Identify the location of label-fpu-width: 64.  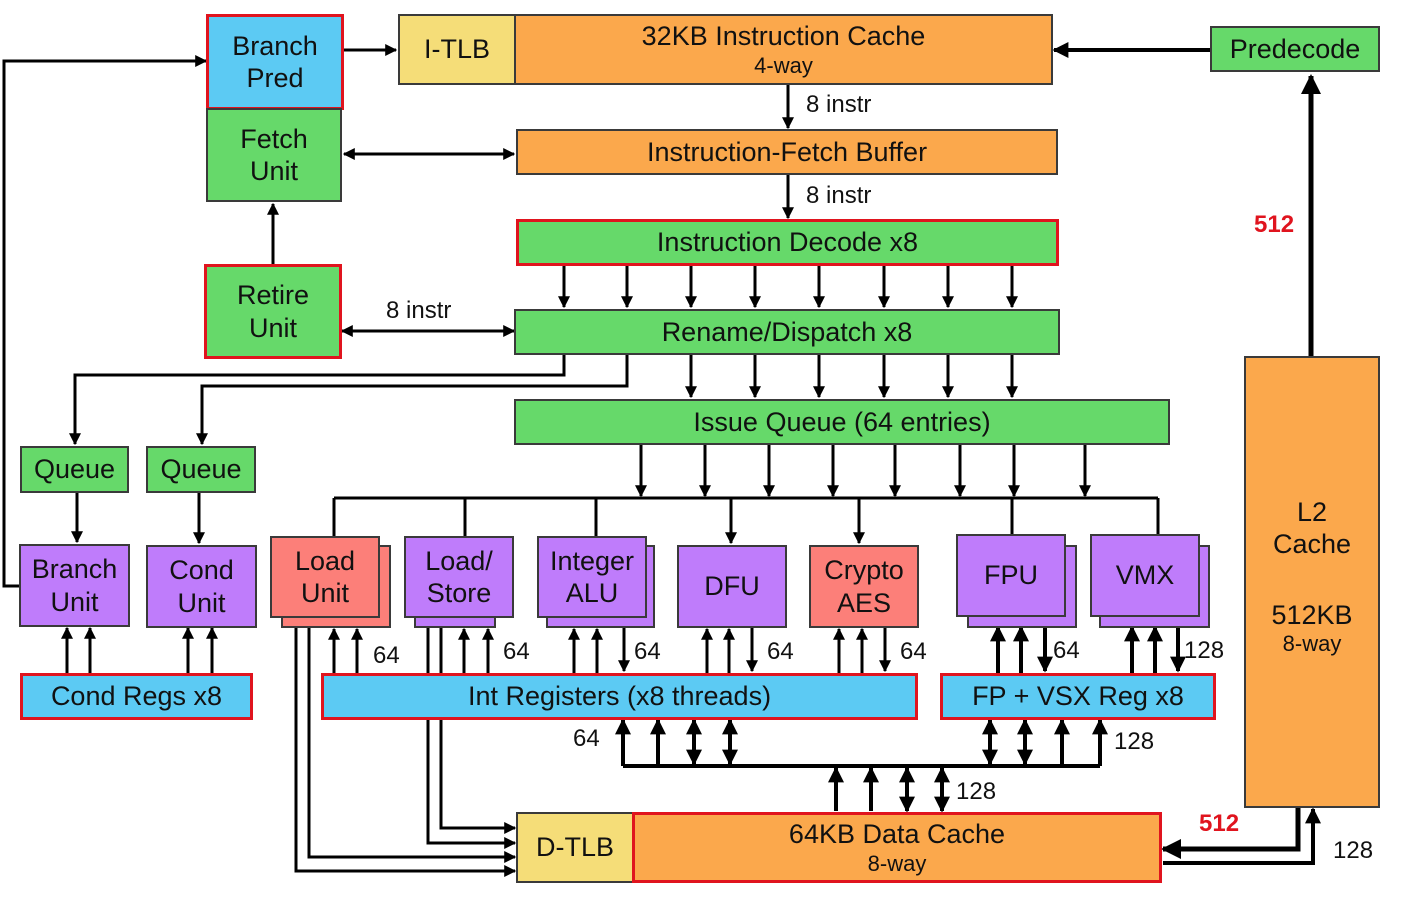
(1066, 650).